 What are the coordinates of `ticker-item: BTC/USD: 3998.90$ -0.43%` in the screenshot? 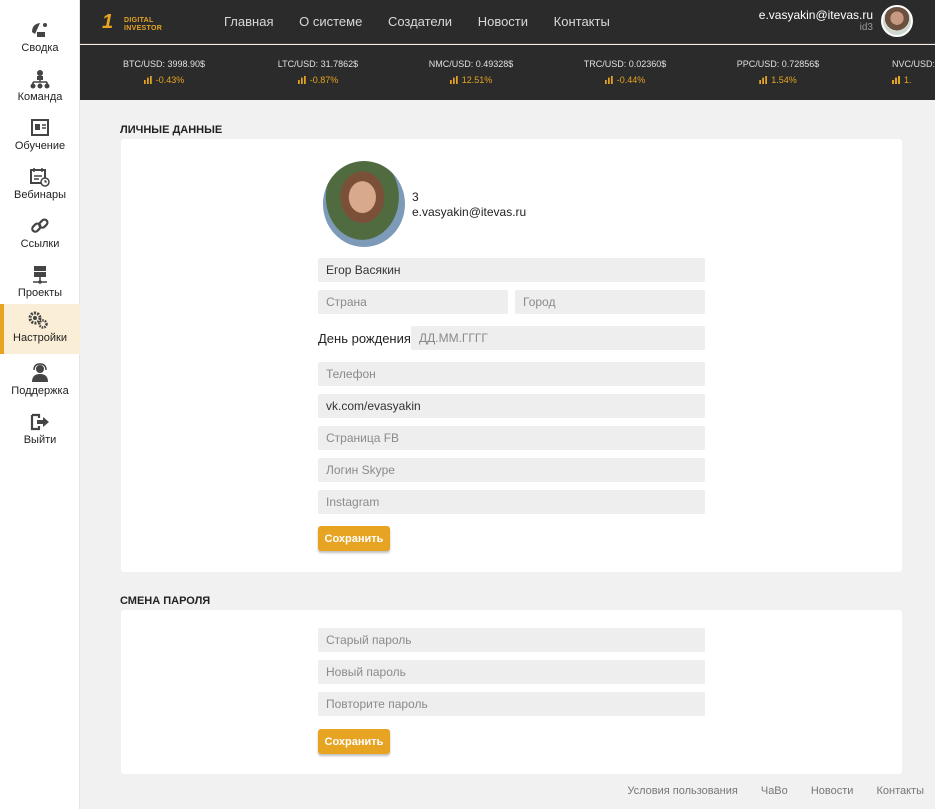 It's located at (164, 72).